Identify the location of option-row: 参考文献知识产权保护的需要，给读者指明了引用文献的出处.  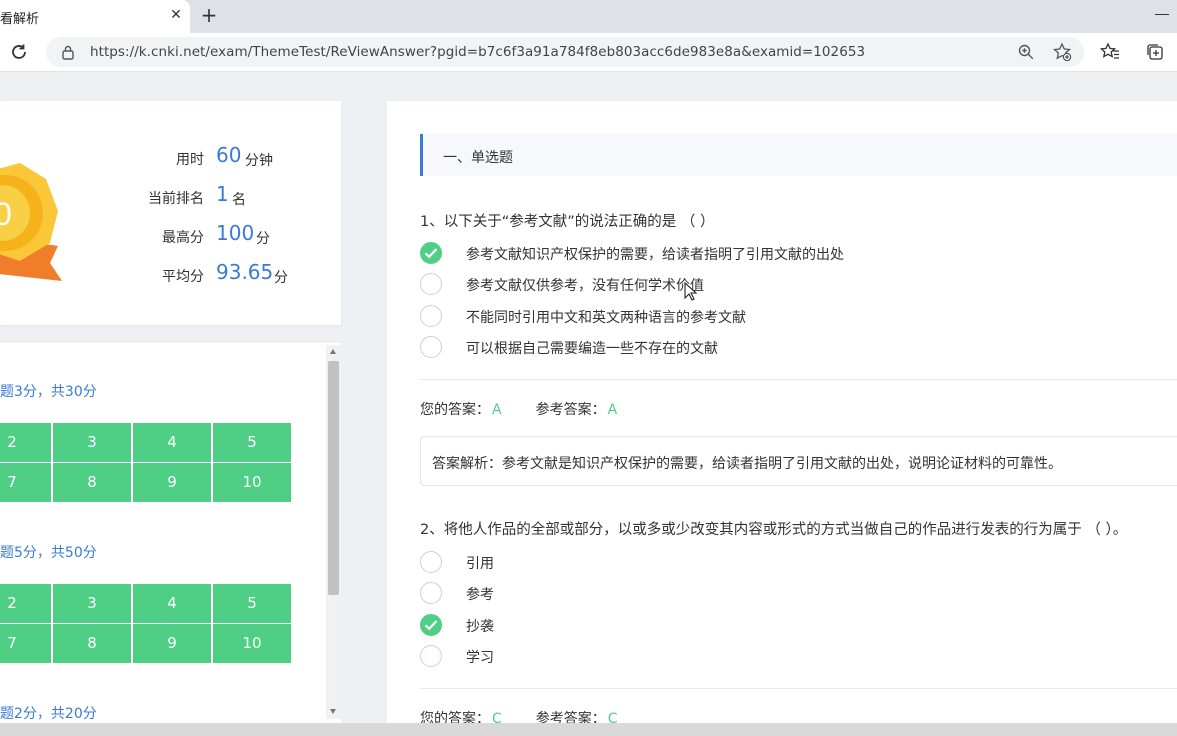
(790, 255).